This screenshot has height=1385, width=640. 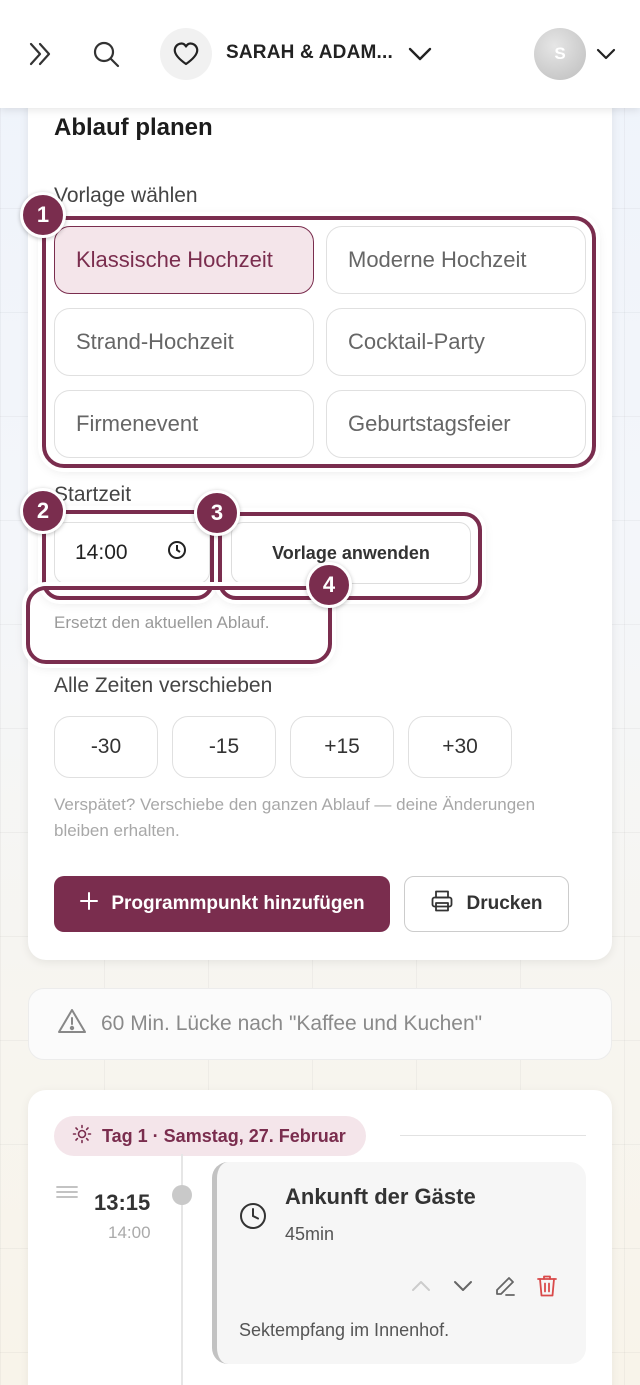 I want to click on template-option-klassische-hochzeit: Klassische Hochzeit, so click(x=184, y=260).